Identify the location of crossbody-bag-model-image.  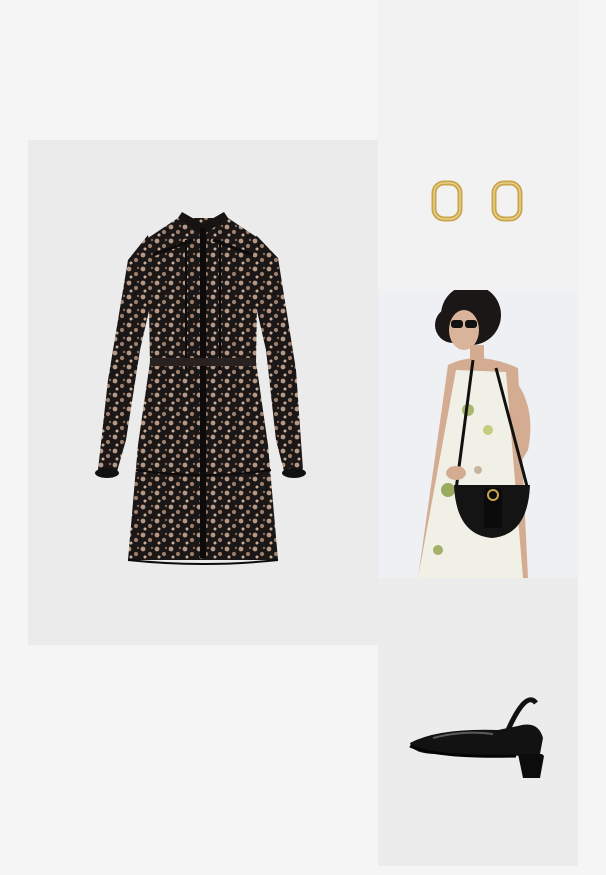
(478, 434).